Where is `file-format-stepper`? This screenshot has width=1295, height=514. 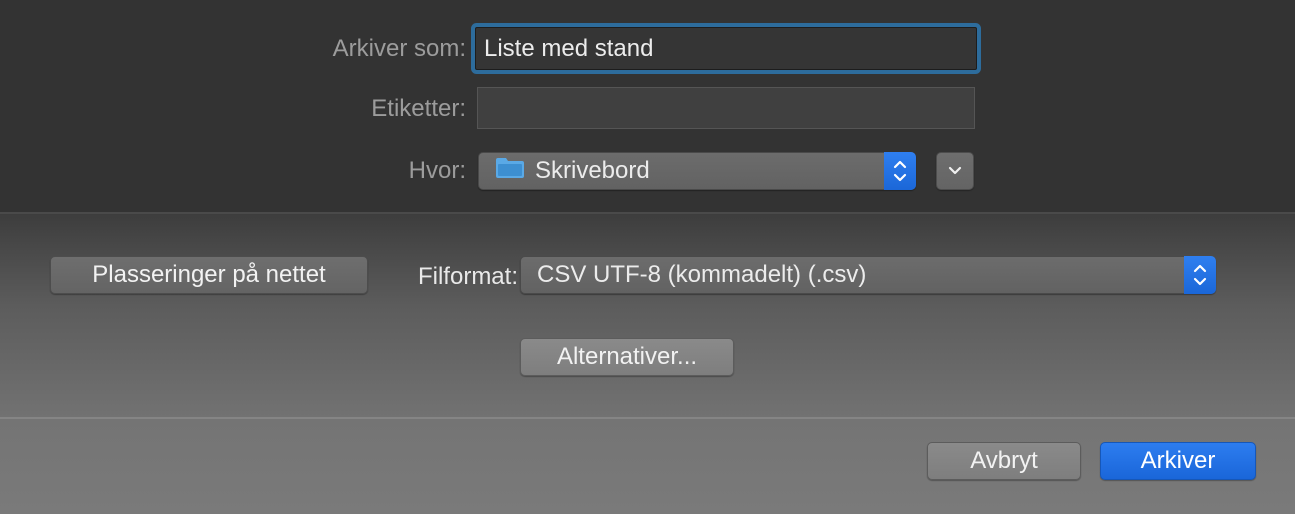 file-format-stepper is located at coordinates (1200, 275).